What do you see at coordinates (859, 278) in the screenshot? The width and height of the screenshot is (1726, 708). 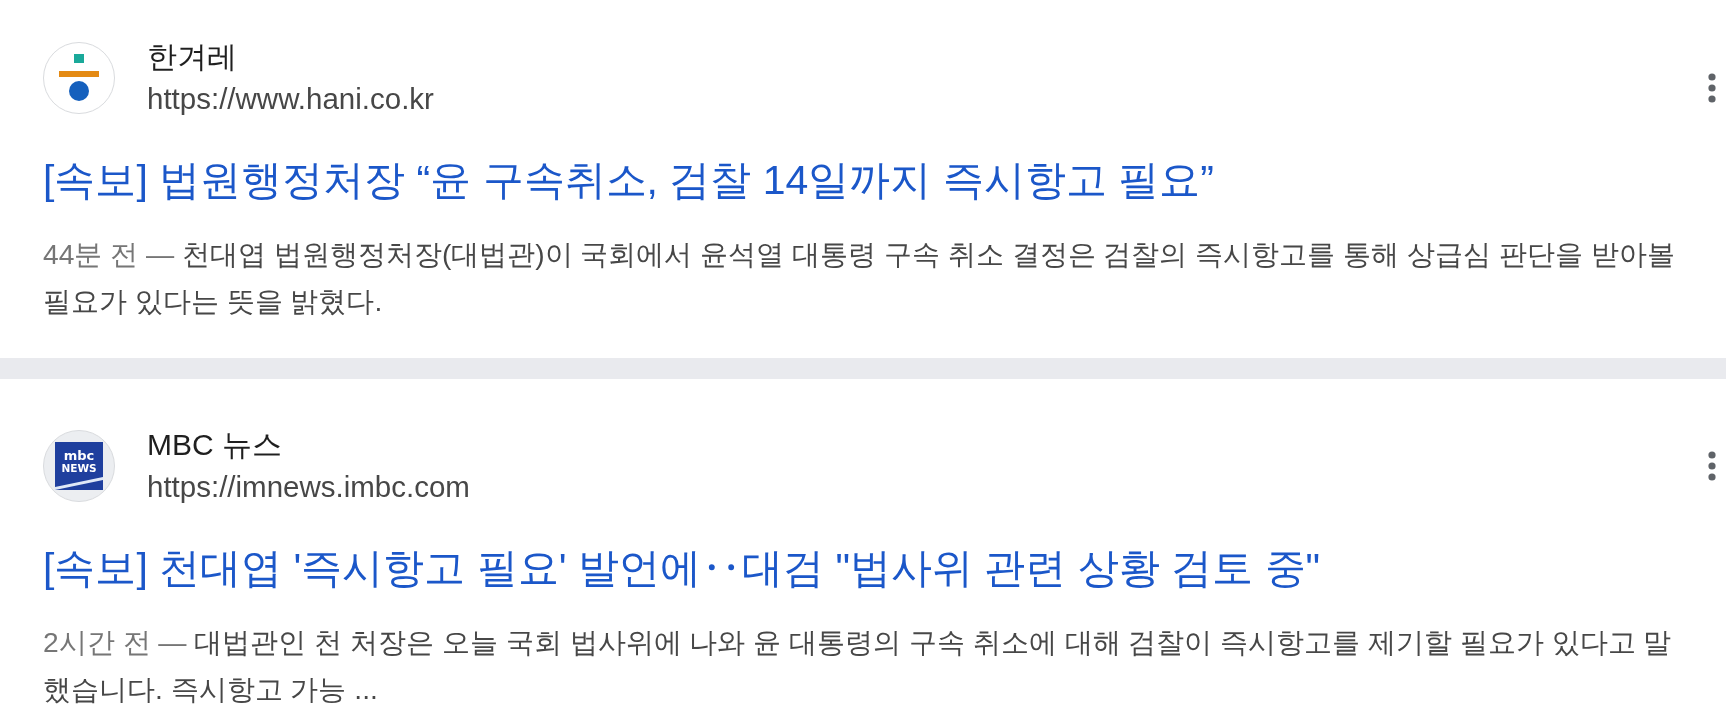 I see `result-snippet: 44분 전 — 천대엽 법원행정처장(대법관)이 국회에서 윤석열 대통령 구속 취소 결정은 검찰의 즉시항고를 통해 상급심 판단을 받아볼 필요가 있다는 뜻을 밝혔다.` at bounding box center [859, 278].